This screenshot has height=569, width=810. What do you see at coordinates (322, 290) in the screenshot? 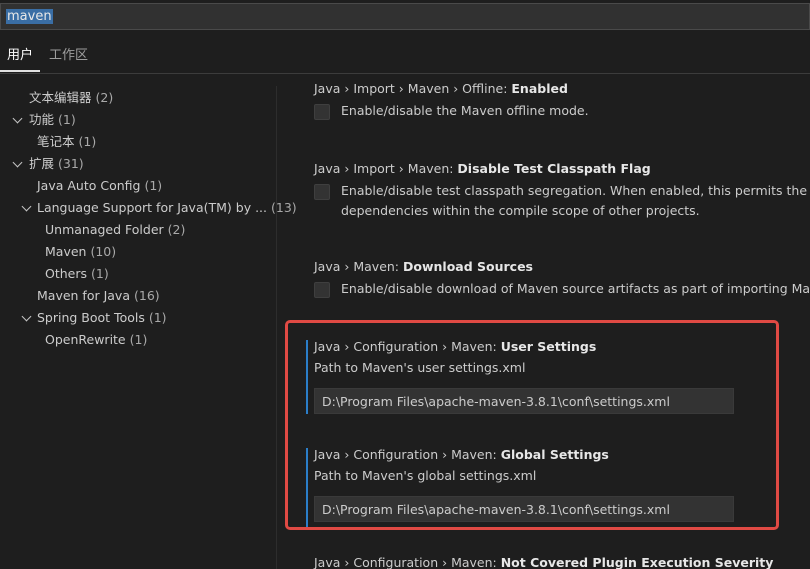
I see `download-sources-checkbox` at bounding box center [322, 290].